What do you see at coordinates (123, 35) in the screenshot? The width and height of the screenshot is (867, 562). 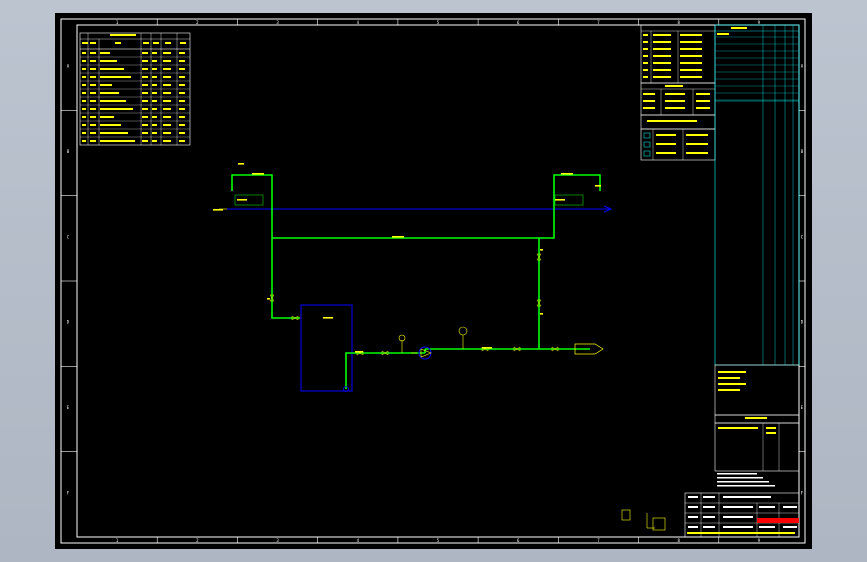 I see `parts-title-mark` at bounding box center [123, 35].